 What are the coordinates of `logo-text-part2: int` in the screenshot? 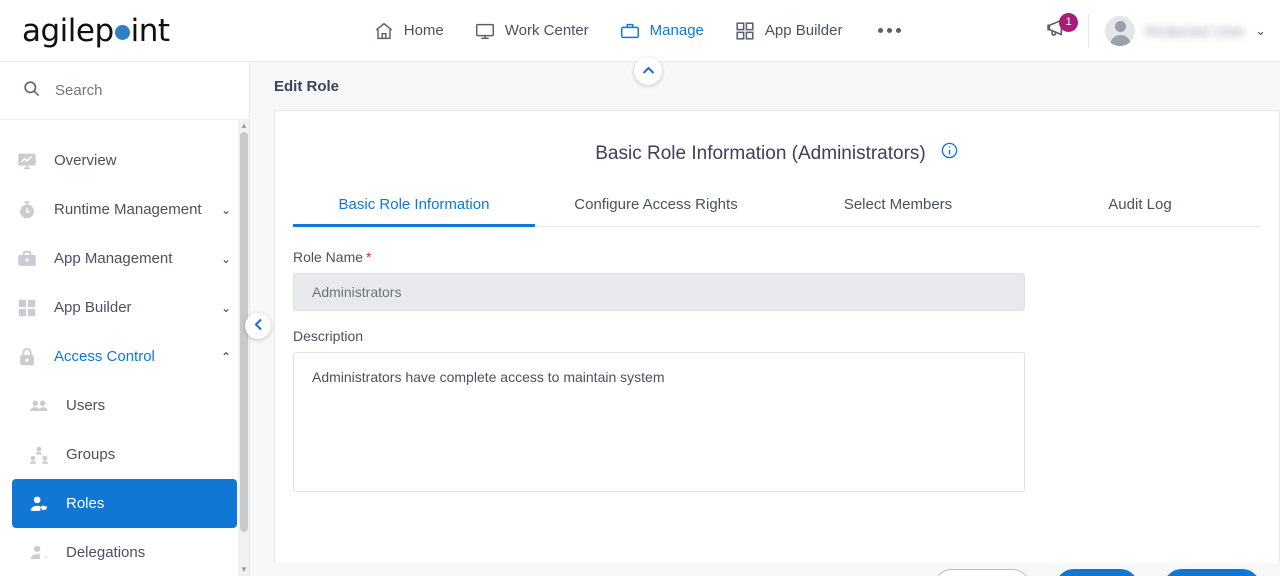 It's located at (150, 30).